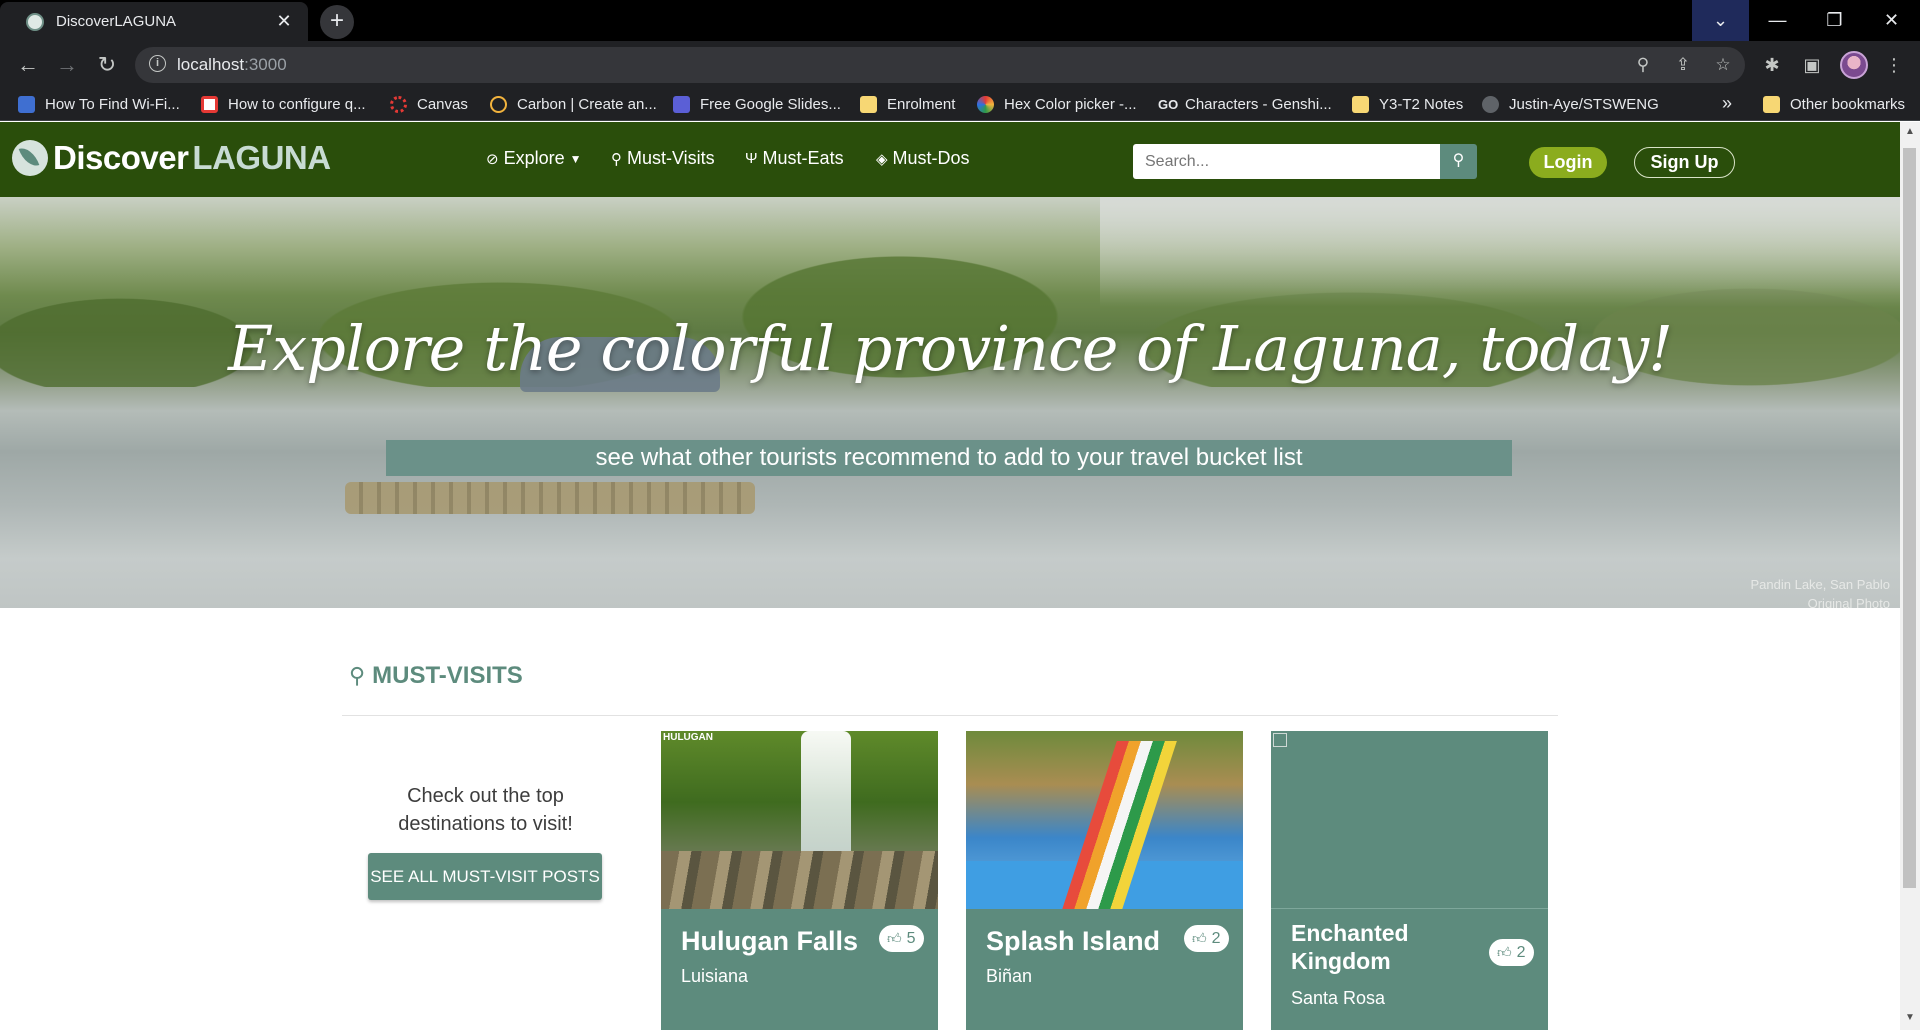 The width and height of the screenshot is (1920, 1030). I want to click on must-visits-heading: ⚲ MUST-VISITS, so click(436, 676).